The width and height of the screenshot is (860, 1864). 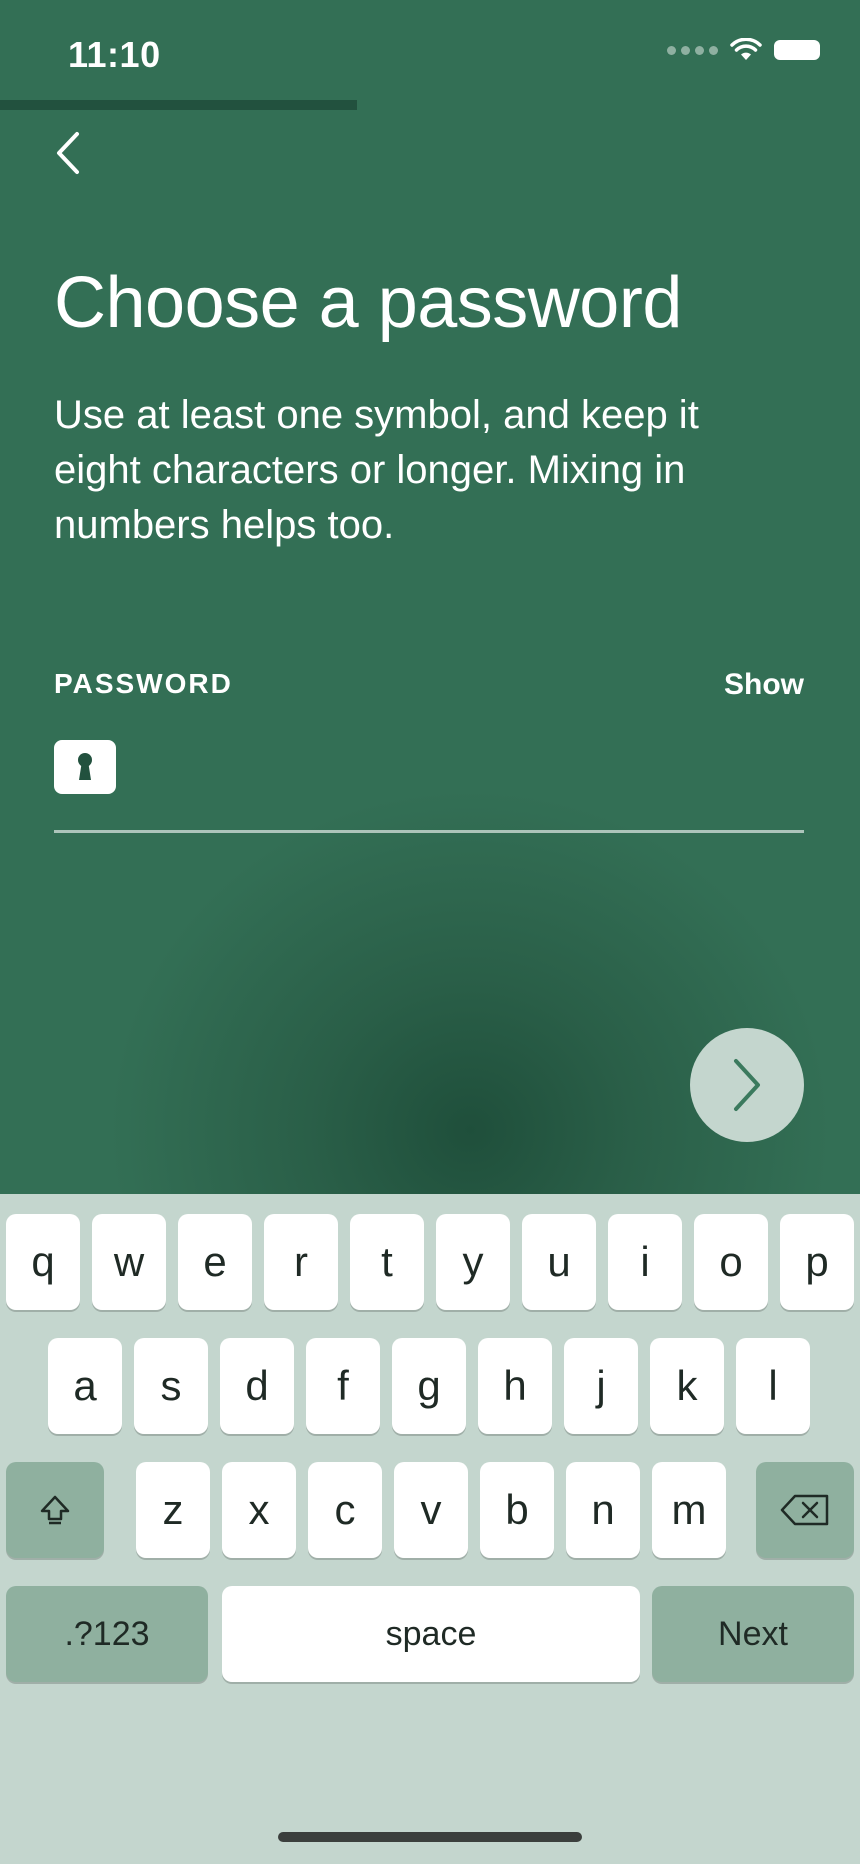 I want to click on key-e: e, so click(x=215, y=1262).